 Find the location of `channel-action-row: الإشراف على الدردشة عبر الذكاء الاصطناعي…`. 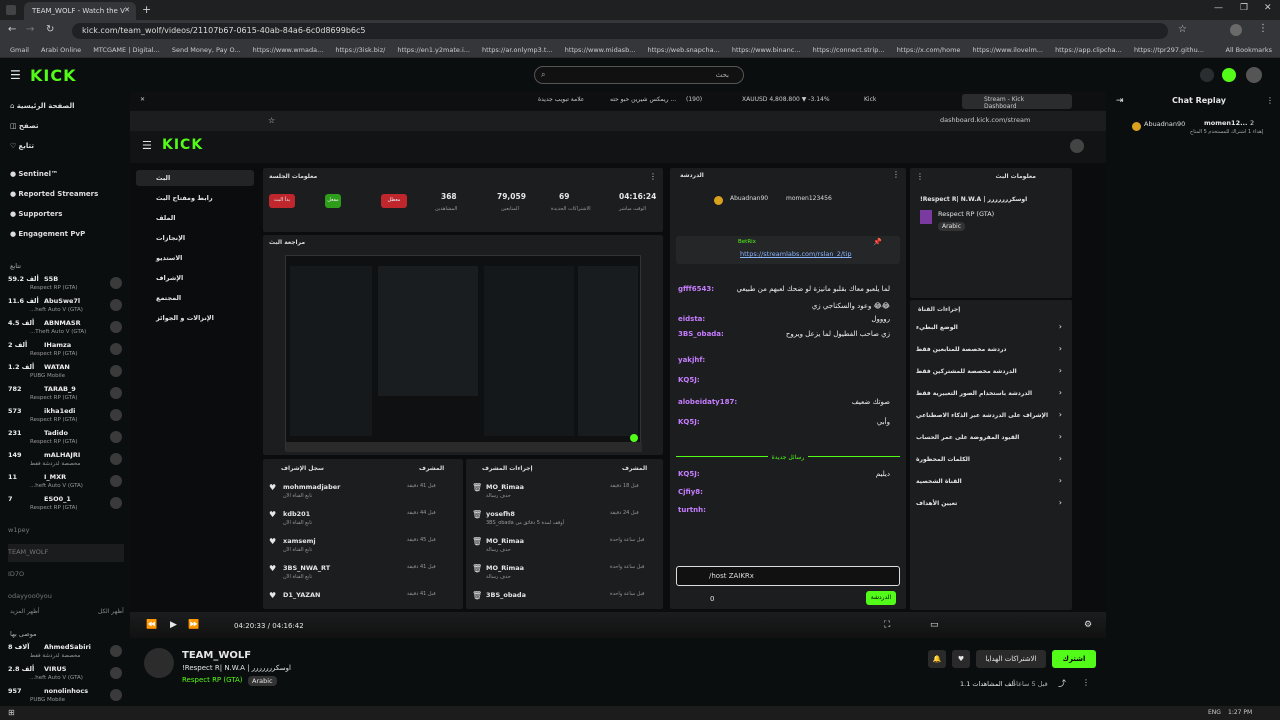

channel-action-row: الإشراف على الدردشة عبر الذكاء الاصطناعي… is located at coordinates (991, 417).